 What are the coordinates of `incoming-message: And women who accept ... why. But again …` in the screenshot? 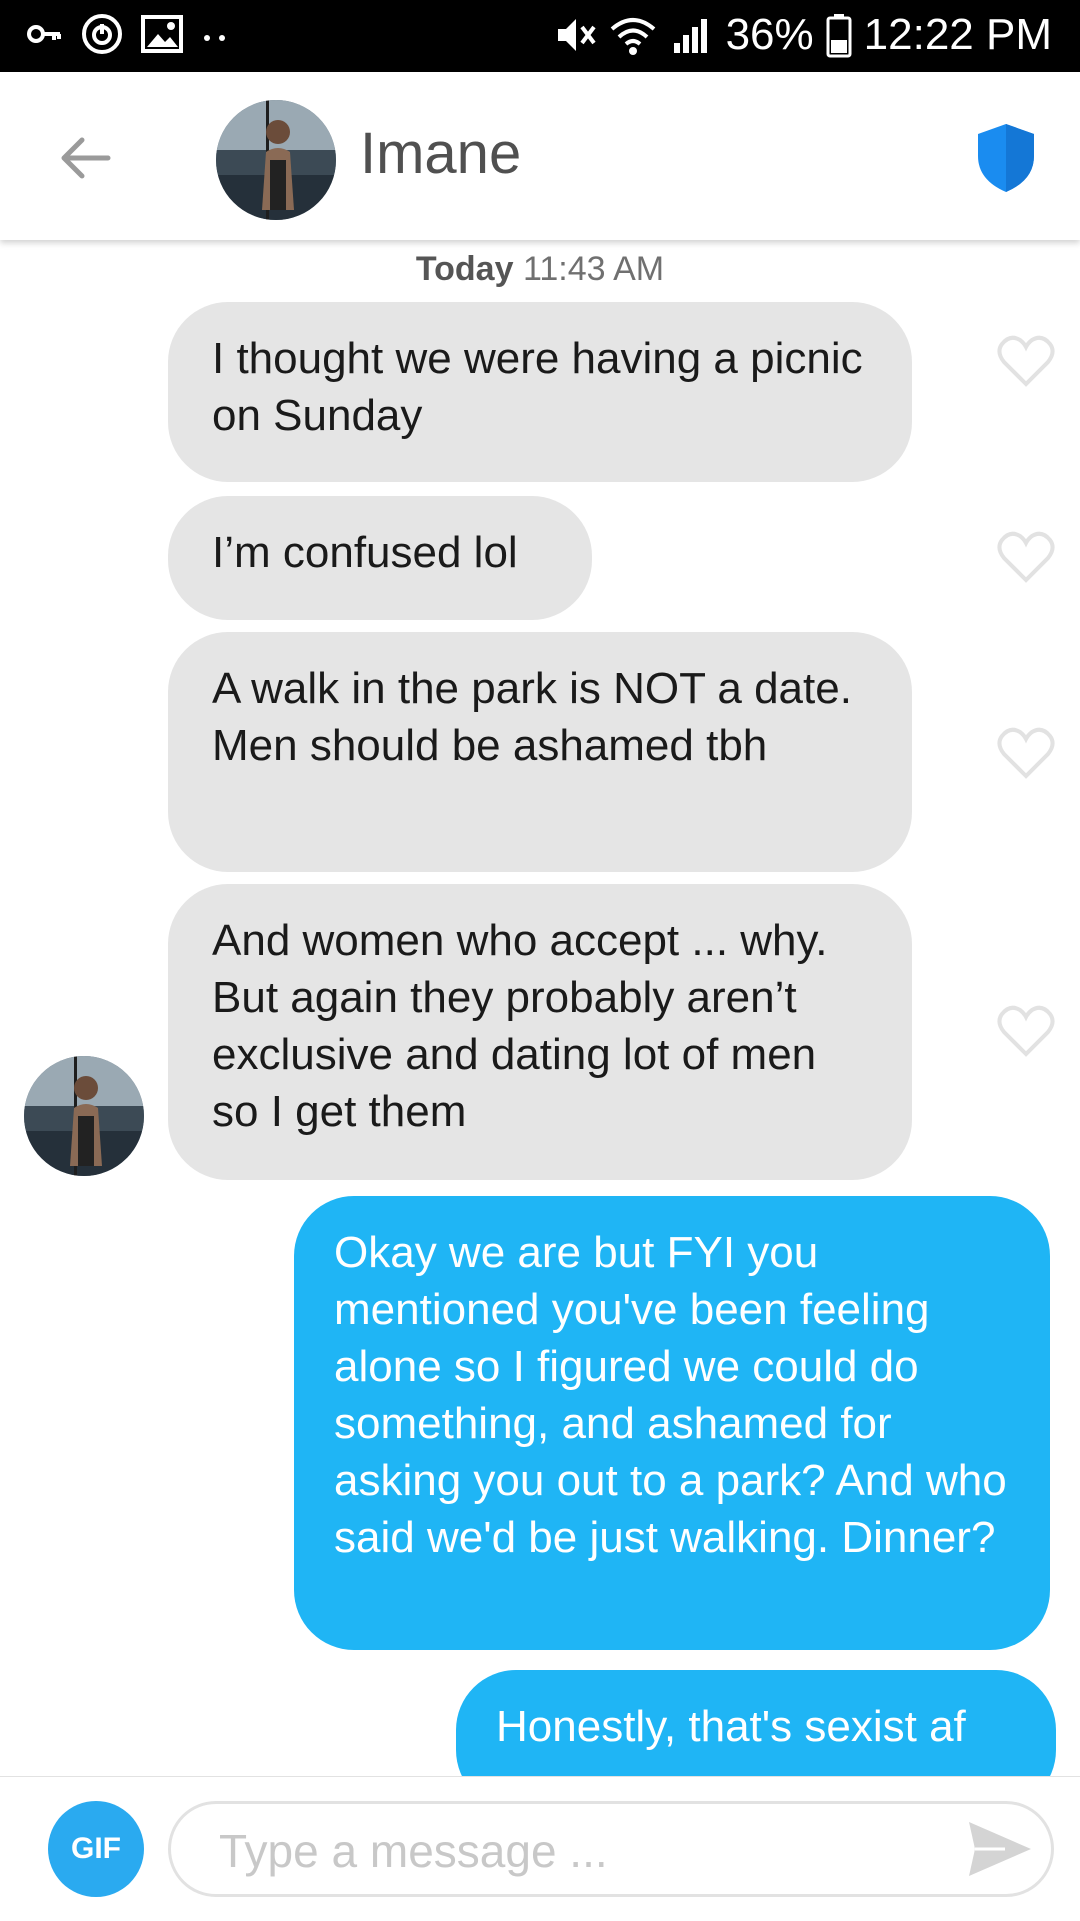 It's located at (540, 1032).